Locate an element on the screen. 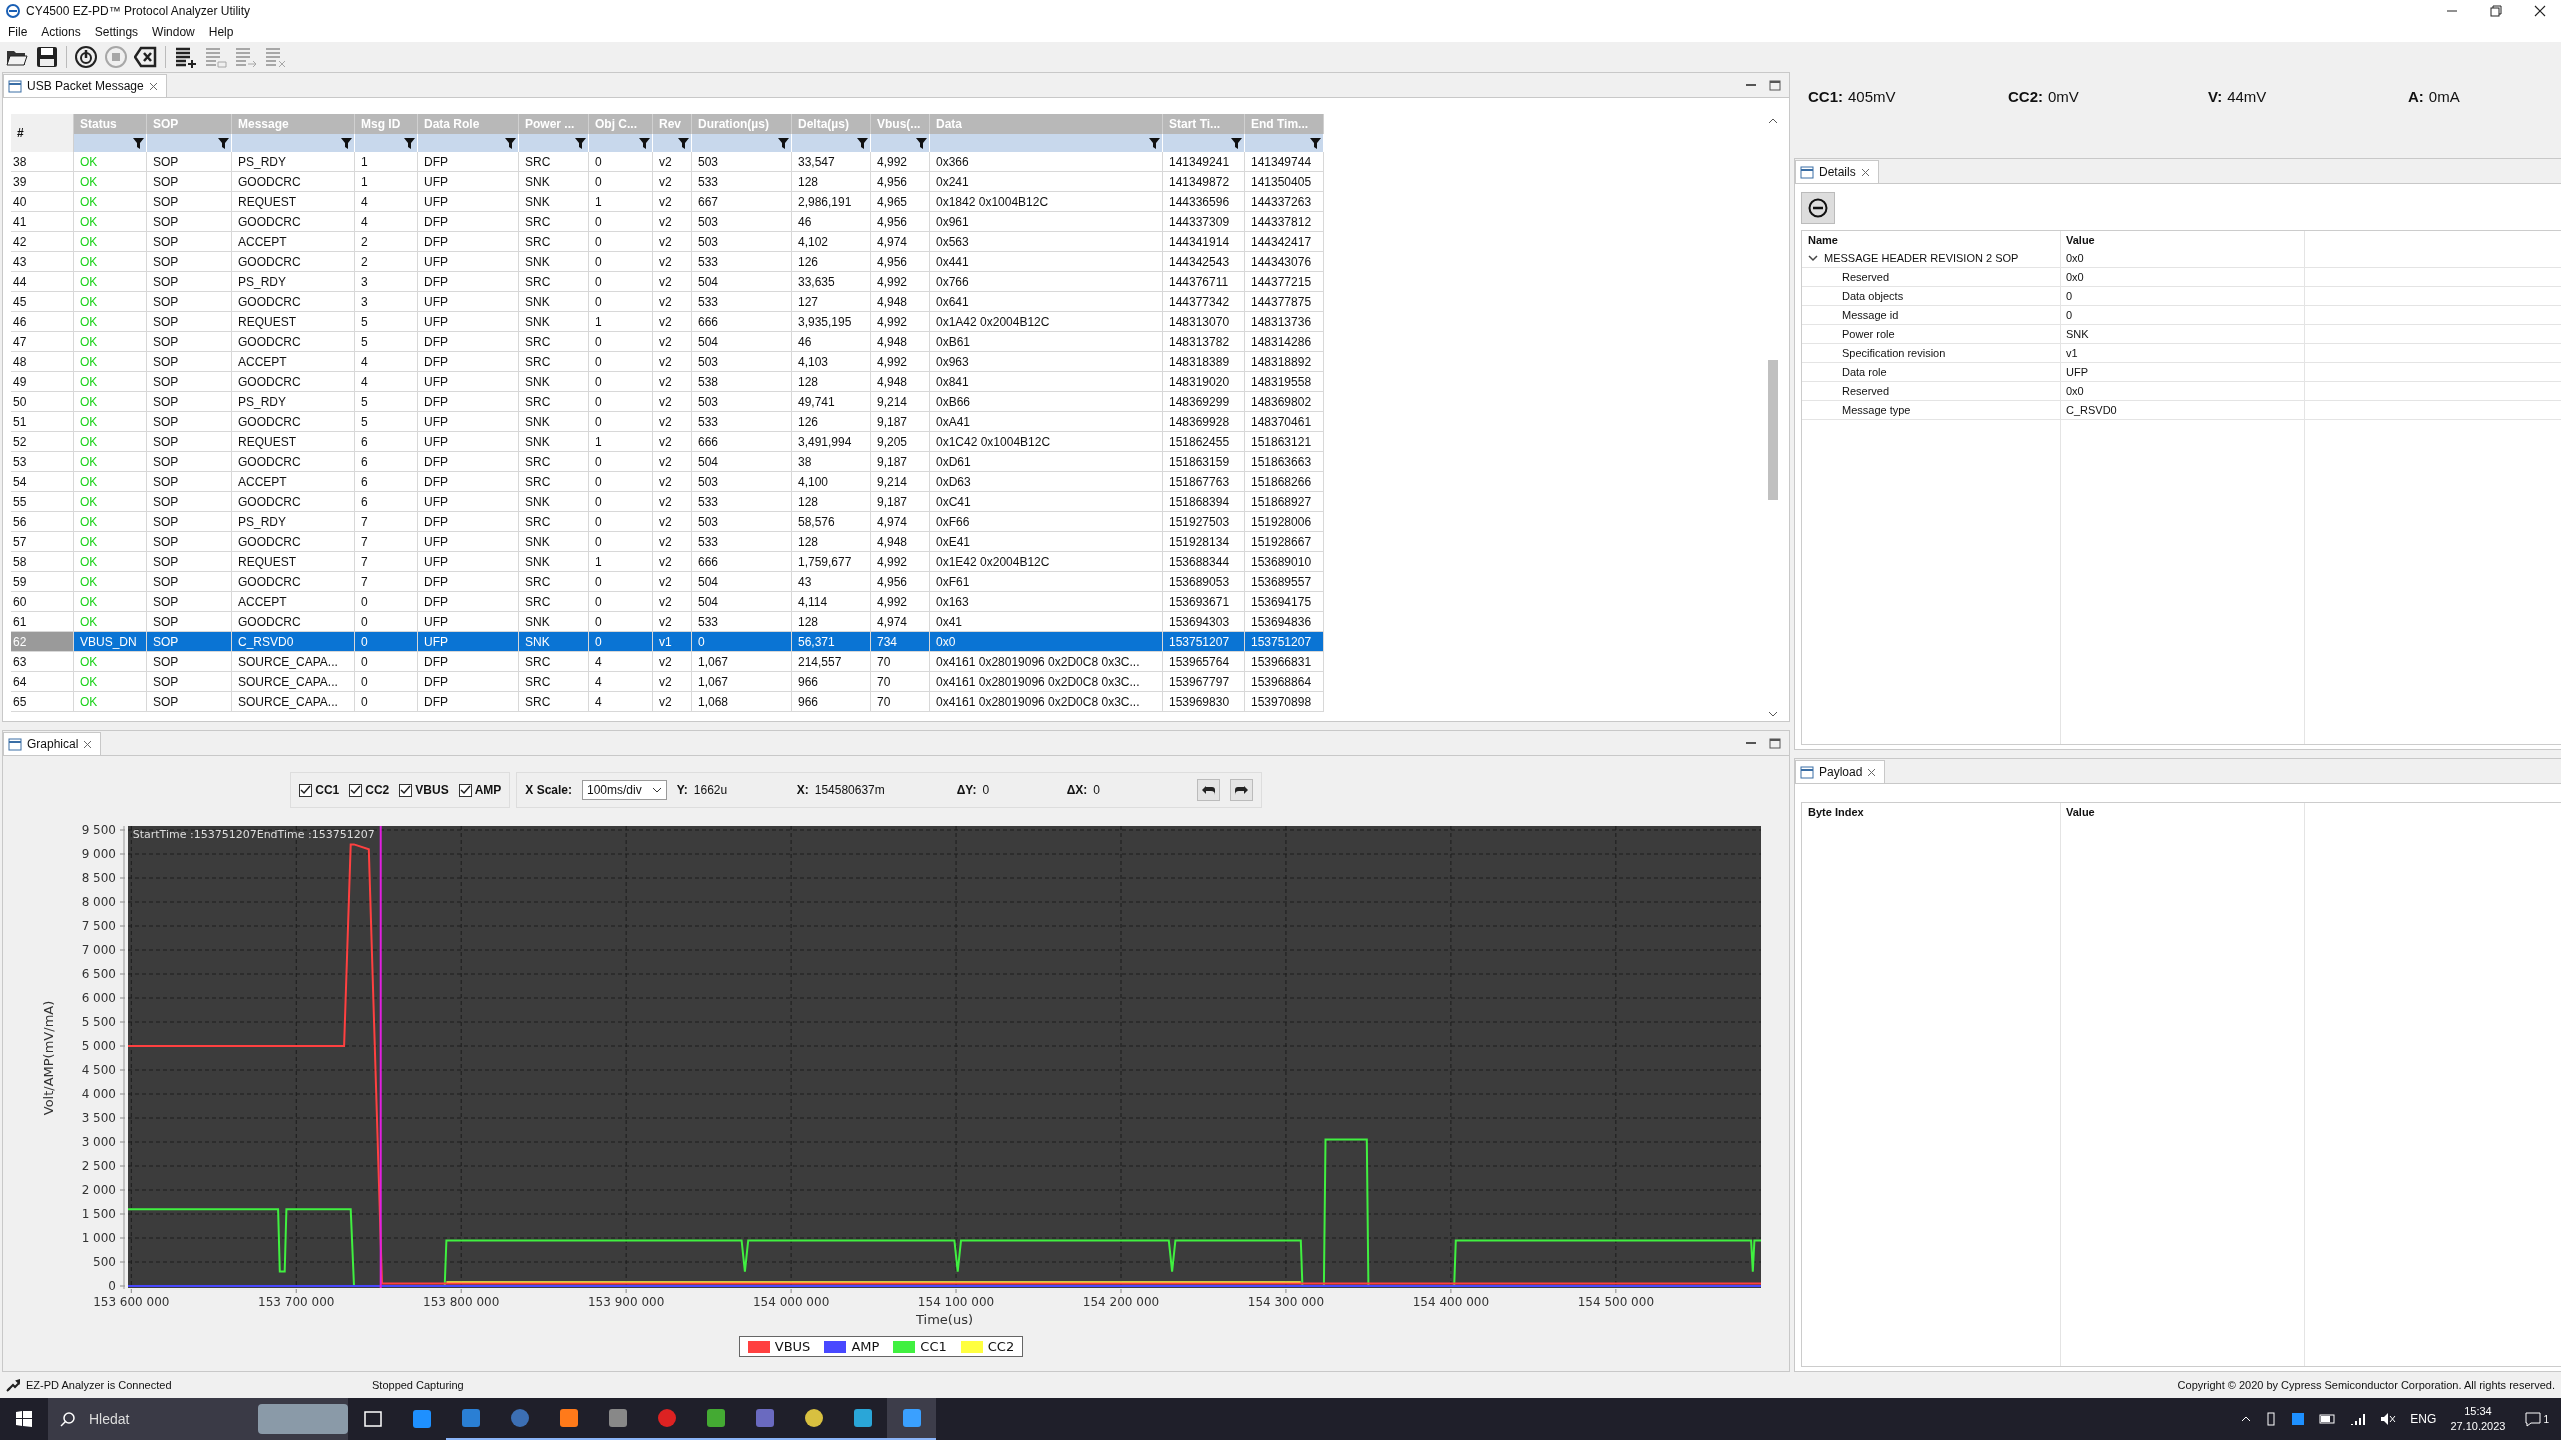 The width and height of the screenshot is (2561, 1440). x-scale-dropdown: 100ms/div is located at coordinates (624, 790).